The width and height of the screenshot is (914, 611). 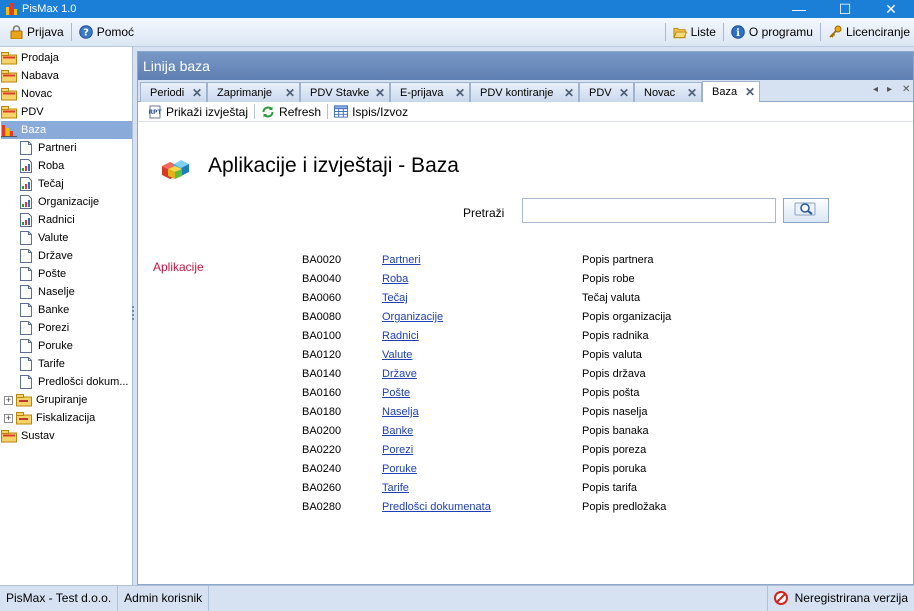 What do you see at coordinates (806, 210) in the screenshot?
I see `search-button` at bounding box center [806, 210].